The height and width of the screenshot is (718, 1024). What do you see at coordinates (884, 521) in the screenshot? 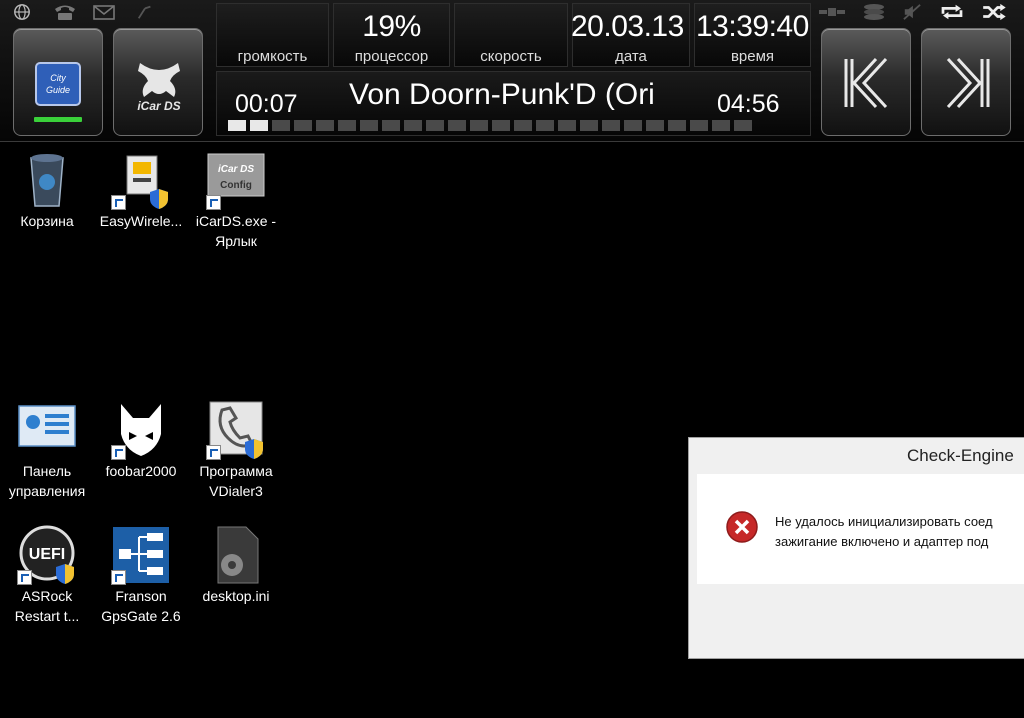
I see `dialog-message-line1: Не удалось инициализировать соед` at bounding box center [884, 521].